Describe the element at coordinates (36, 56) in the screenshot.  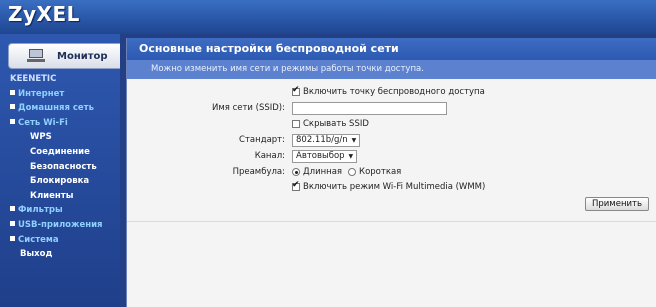
I see `monitor-icon` at that location.